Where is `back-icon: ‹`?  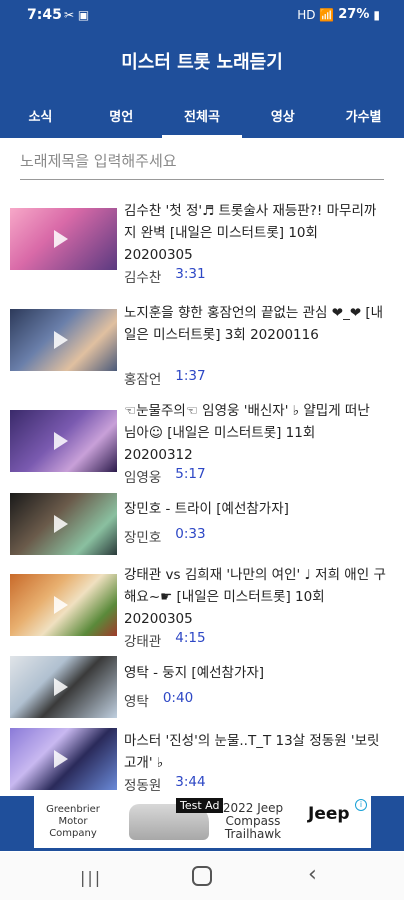 back-icon: ‹ is located at coordinates (312, 874).